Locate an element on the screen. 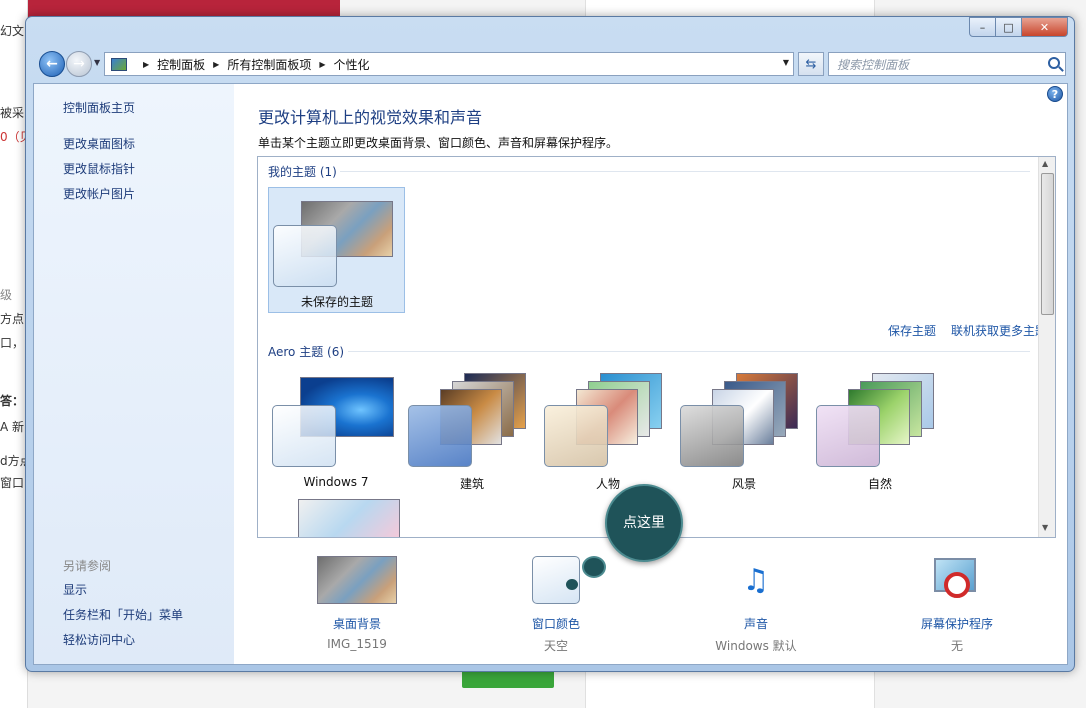  search-icon is located at coordinates (1054, 63).